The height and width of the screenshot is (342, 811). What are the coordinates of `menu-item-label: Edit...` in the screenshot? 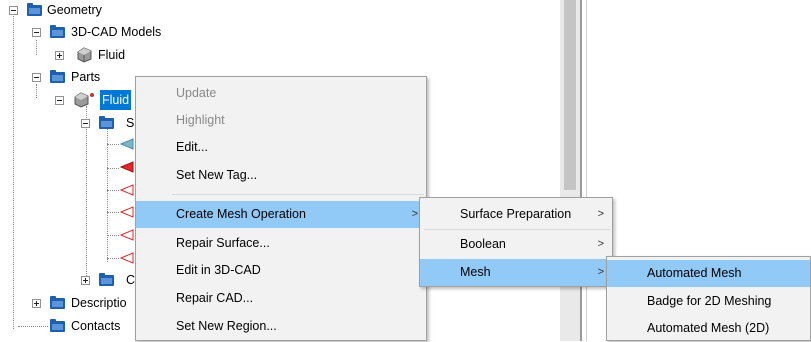 It's located at (192, 147).